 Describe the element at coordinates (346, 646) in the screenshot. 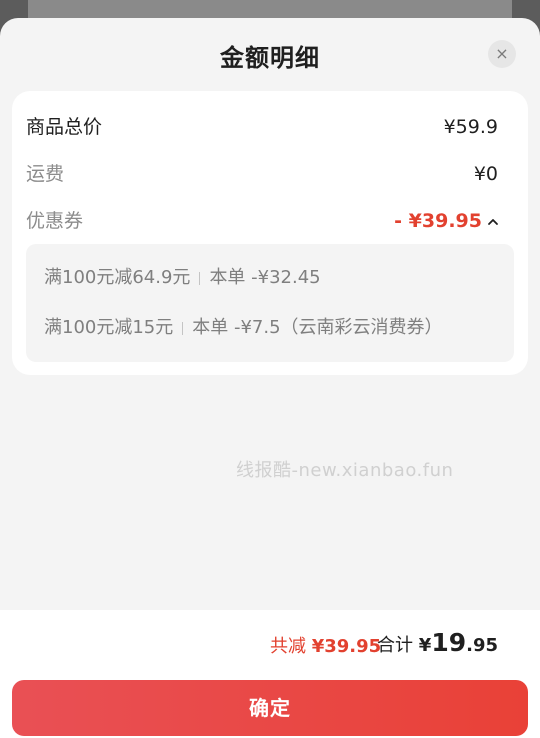

I see `reduction-amount: ¥39.95` at that location.